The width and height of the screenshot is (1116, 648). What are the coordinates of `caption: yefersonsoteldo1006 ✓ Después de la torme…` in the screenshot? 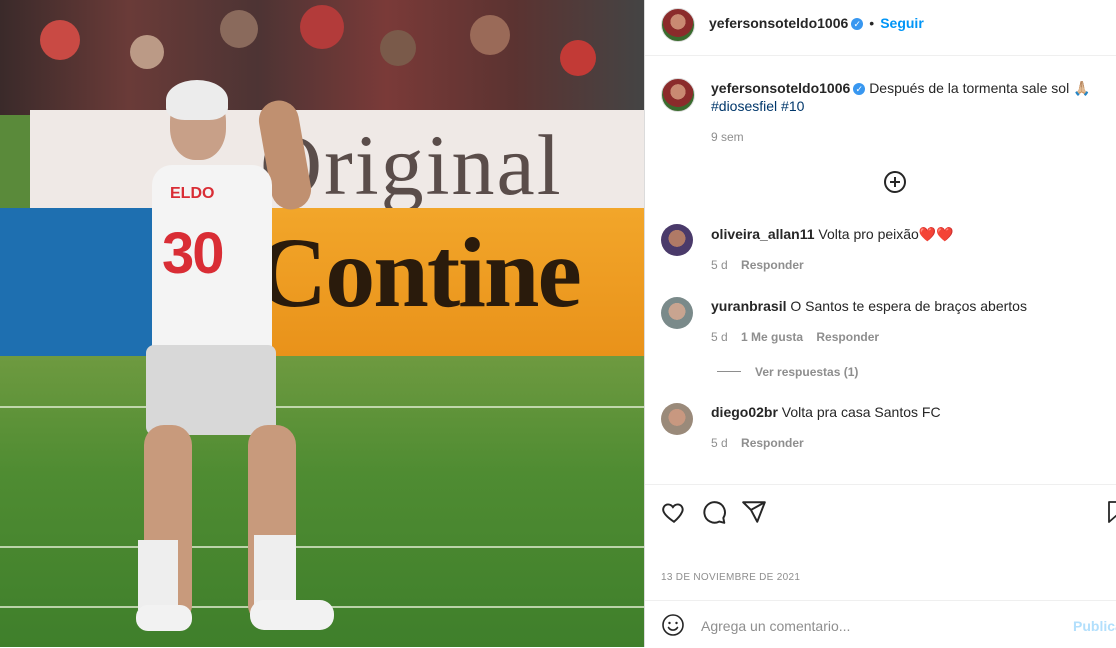 It's located at (906, 97).